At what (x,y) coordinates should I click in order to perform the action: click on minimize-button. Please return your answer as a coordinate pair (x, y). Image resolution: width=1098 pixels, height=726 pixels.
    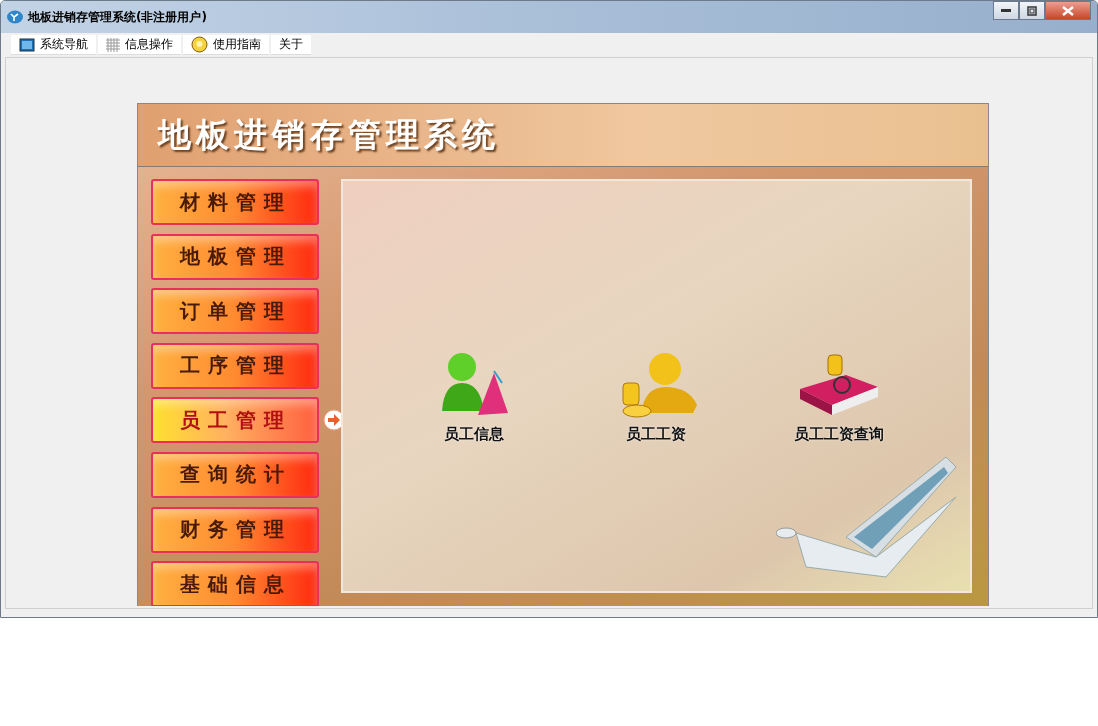
    Looking at the image, I should click on (1006, 10).